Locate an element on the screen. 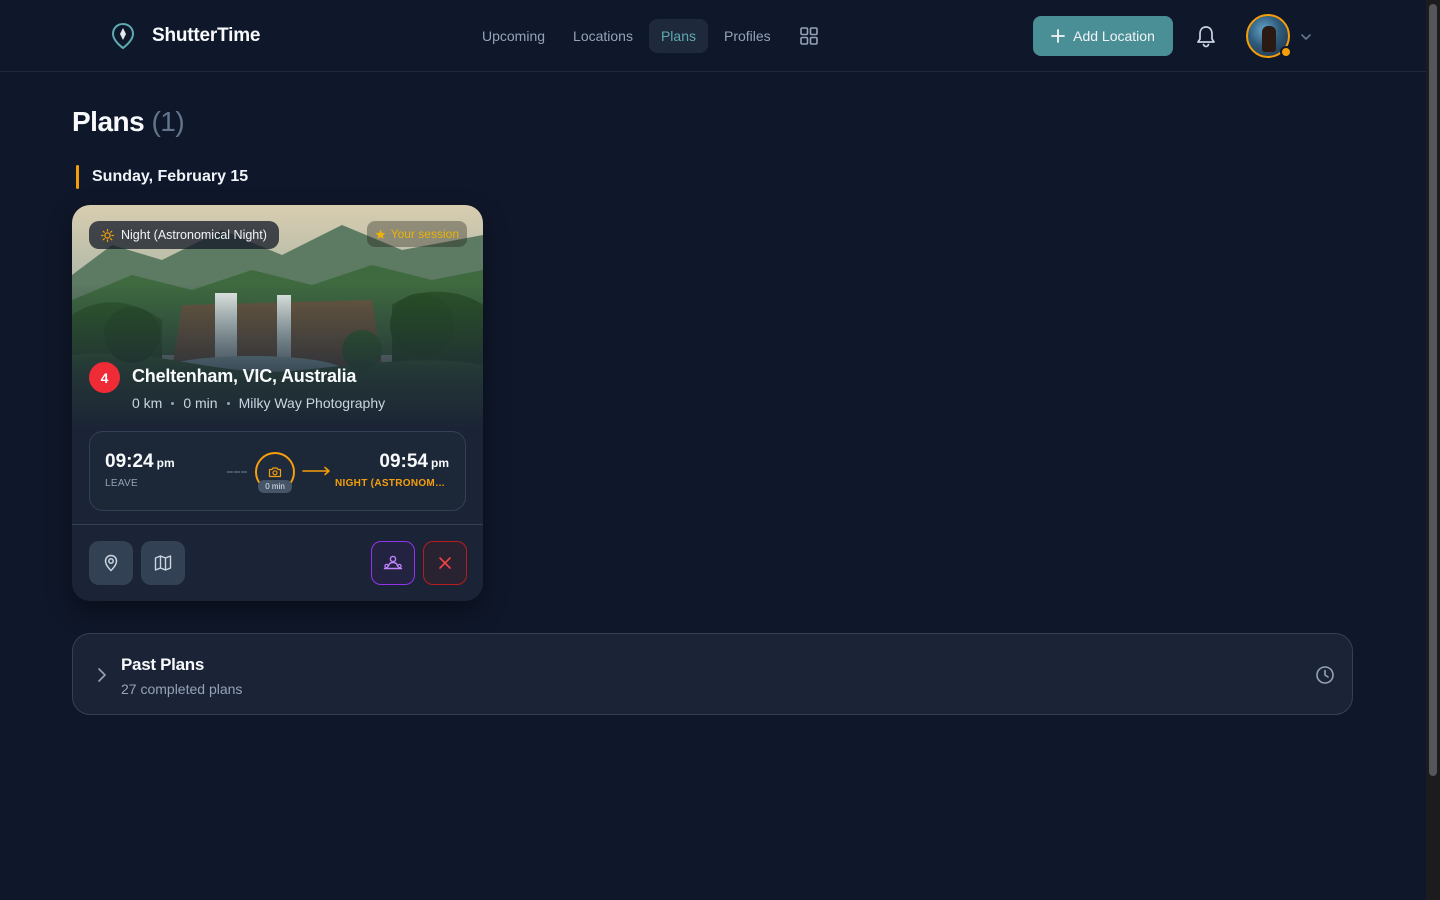 This screenshot has width=1440, height=900. chevron-down-icon is located at coordinates (1306, 37).